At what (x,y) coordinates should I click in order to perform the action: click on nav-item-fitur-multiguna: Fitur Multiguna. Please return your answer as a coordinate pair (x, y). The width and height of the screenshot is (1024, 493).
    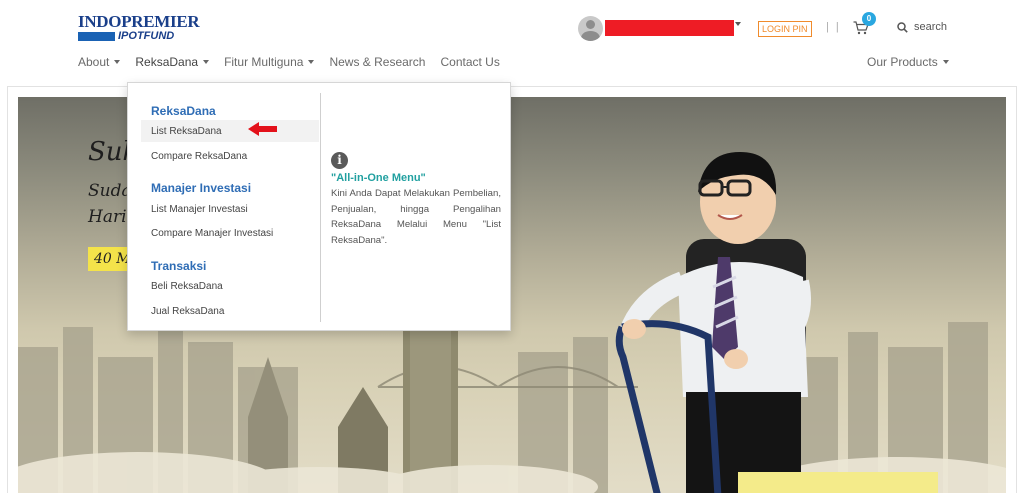
    Looking at the image, I should click on (269, 62).